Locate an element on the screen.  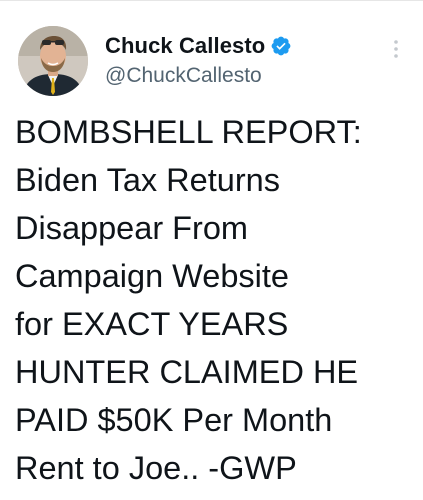
verified-badge-icon is located at coordinates (281, 46).